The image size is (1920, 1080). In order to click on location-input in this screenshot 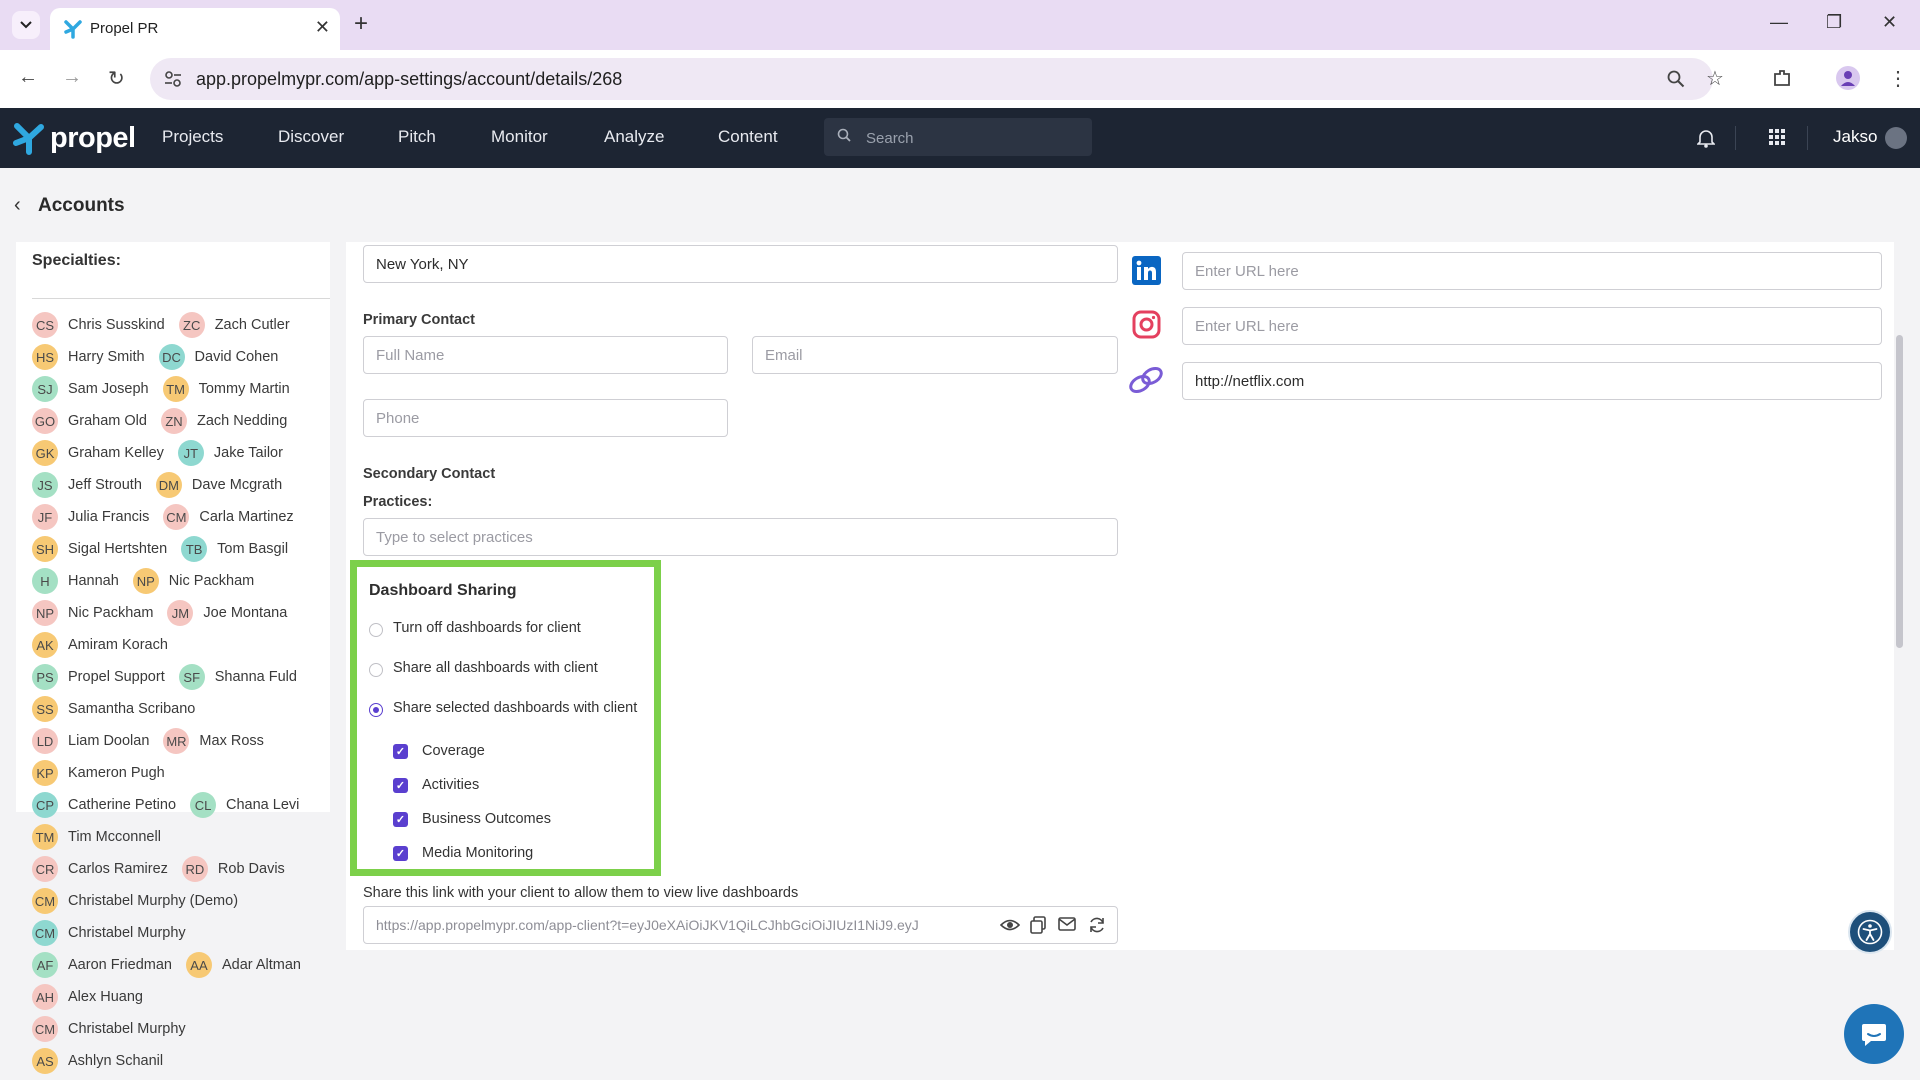, I will do `click(740, 264)`.